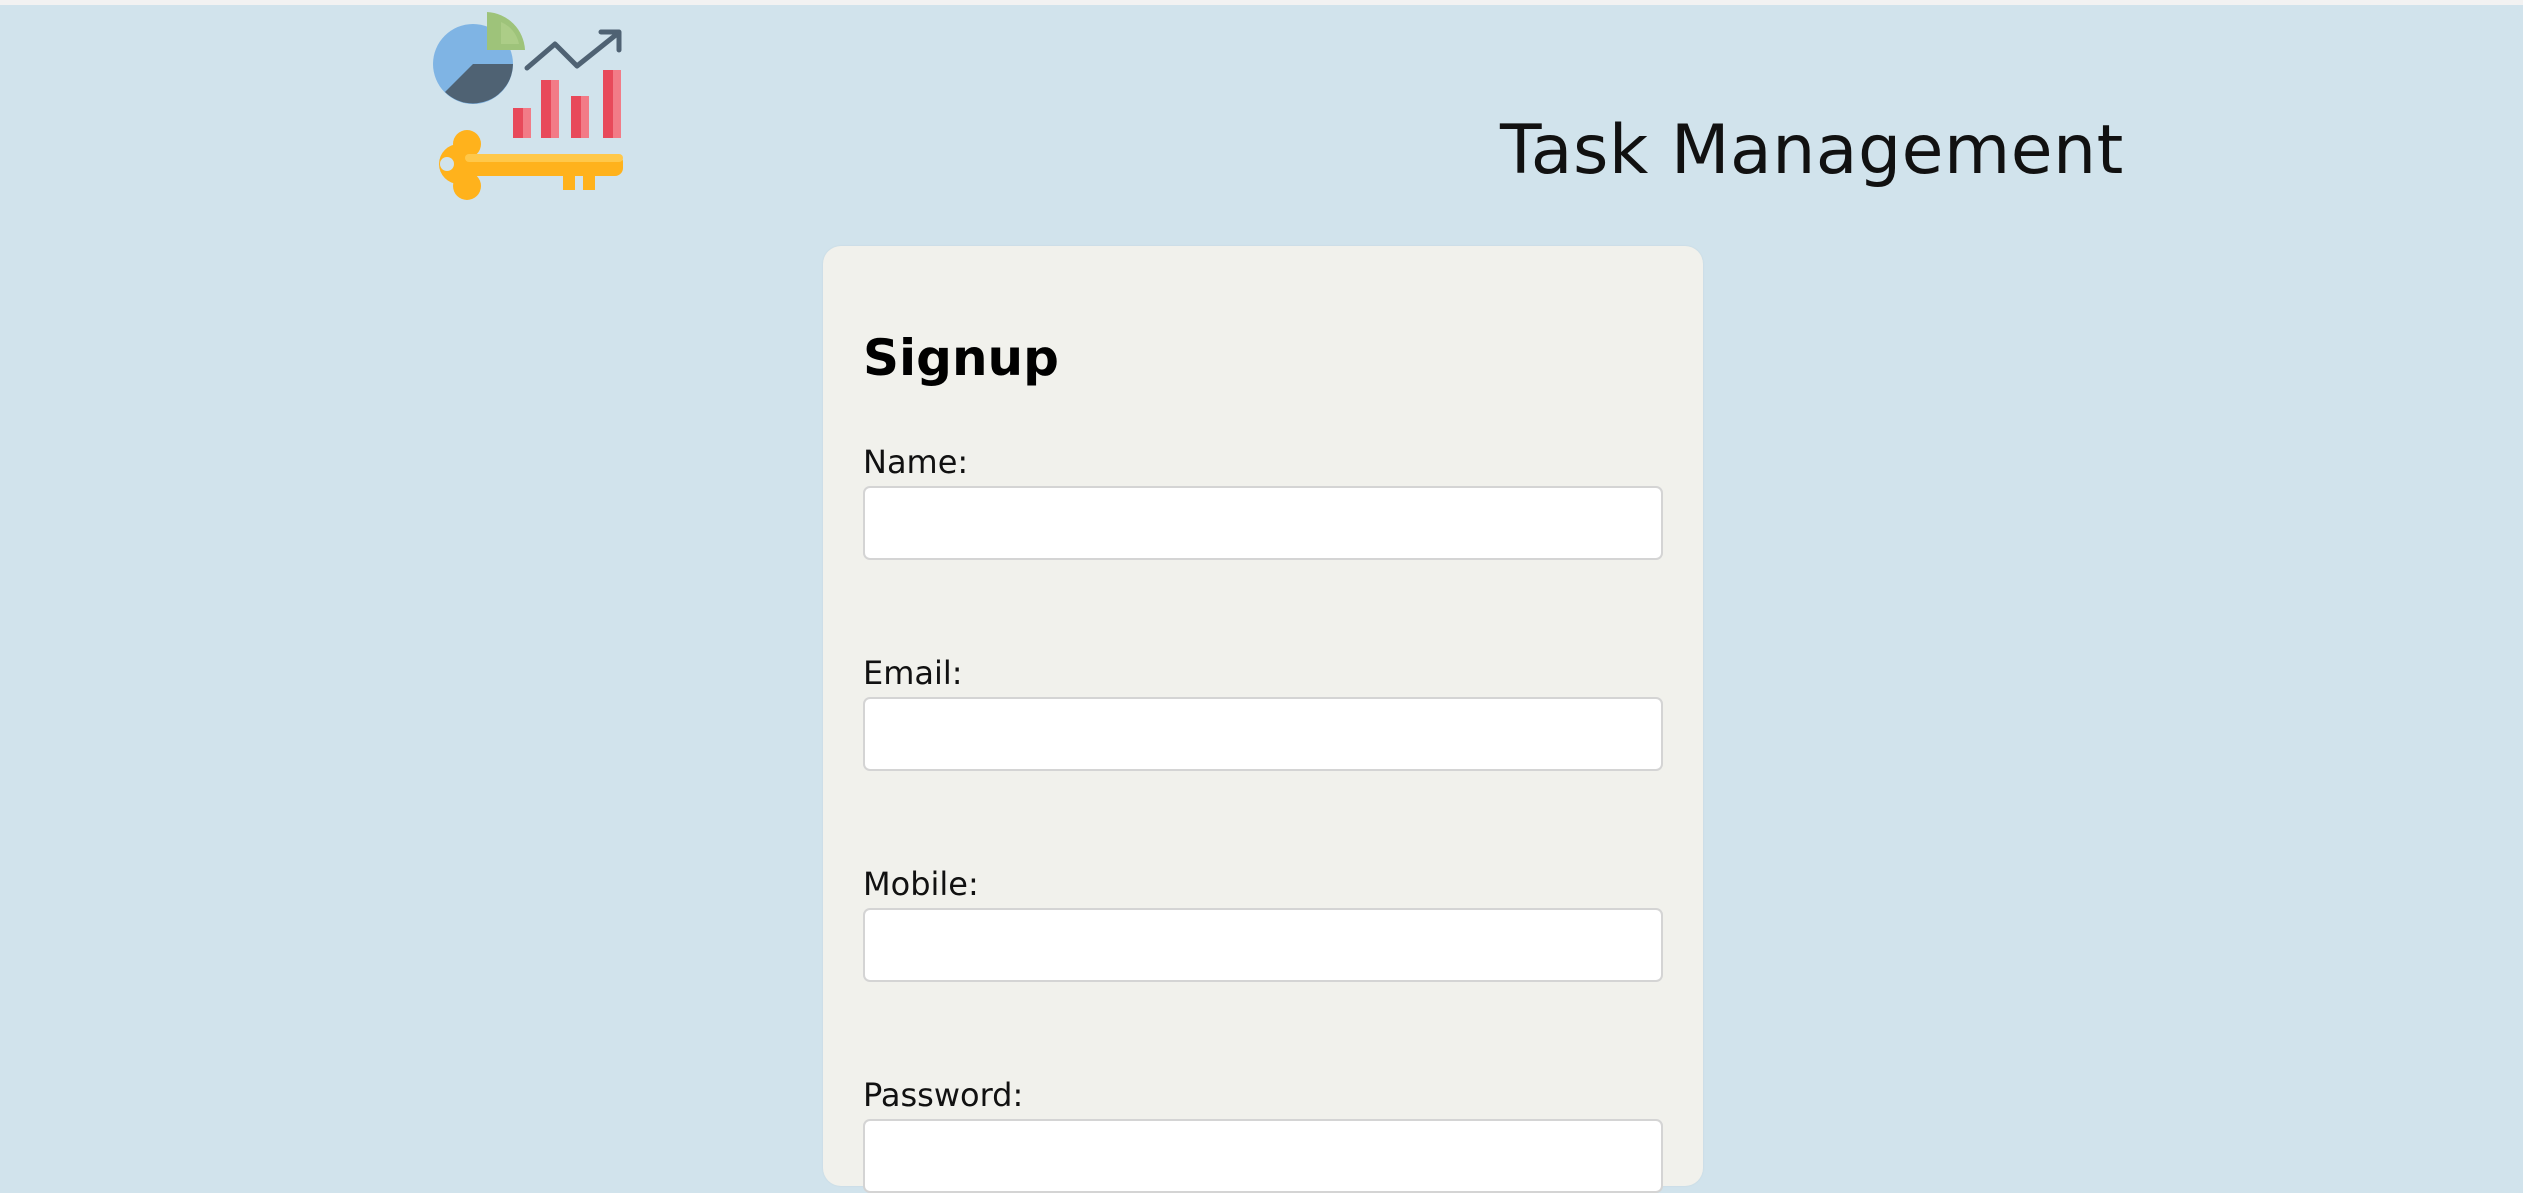 The image size is (2523, 1193). I want to click on password-input, so click(1263, 1156).